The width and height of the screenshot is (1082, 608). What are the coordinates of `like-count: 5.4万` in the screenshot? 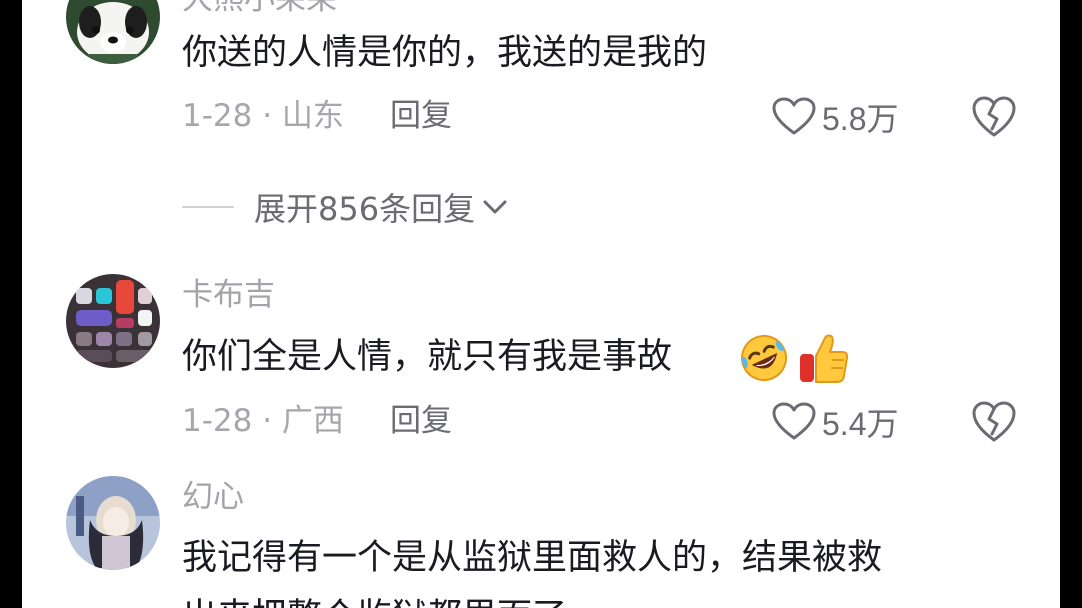 It's located at (860, 424).